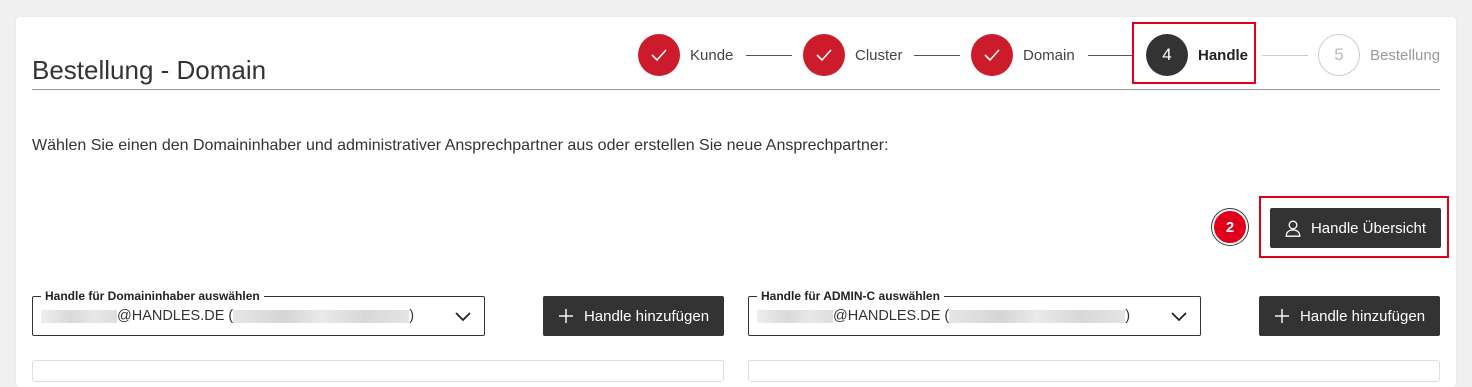  I want to click on add-admin-handle-button: Handle hinzufügen, so click(1349, 316).